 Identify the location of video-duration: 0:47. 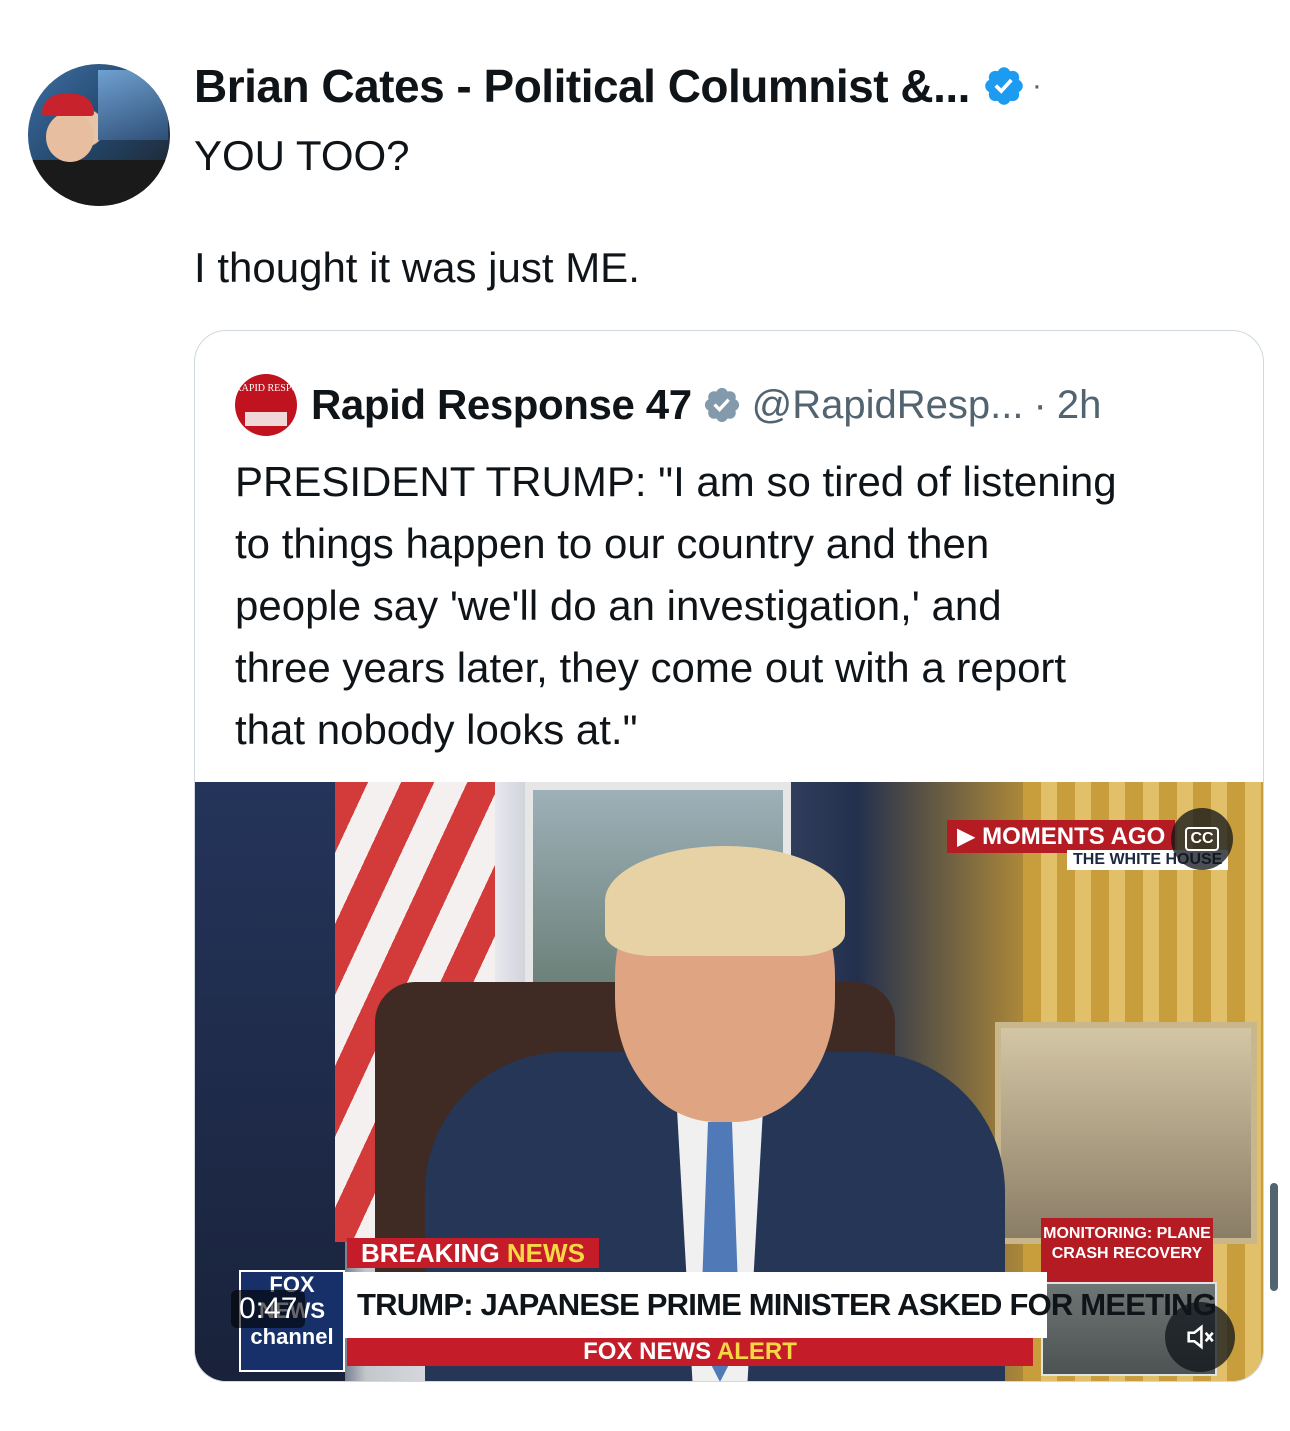
(268, 1309).